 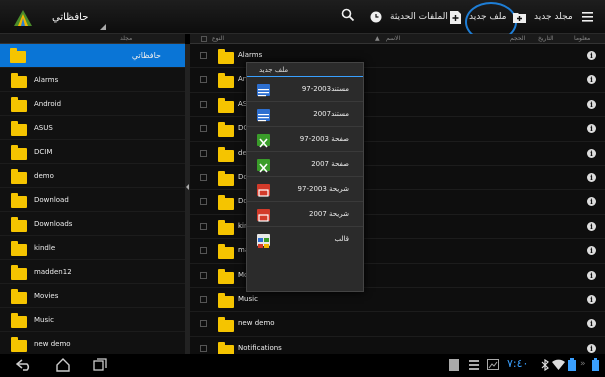 What do you see at coordinates (44, 175) in the screenshot?
I see `tree-item-label: demo` at bounding box center [44, 175].